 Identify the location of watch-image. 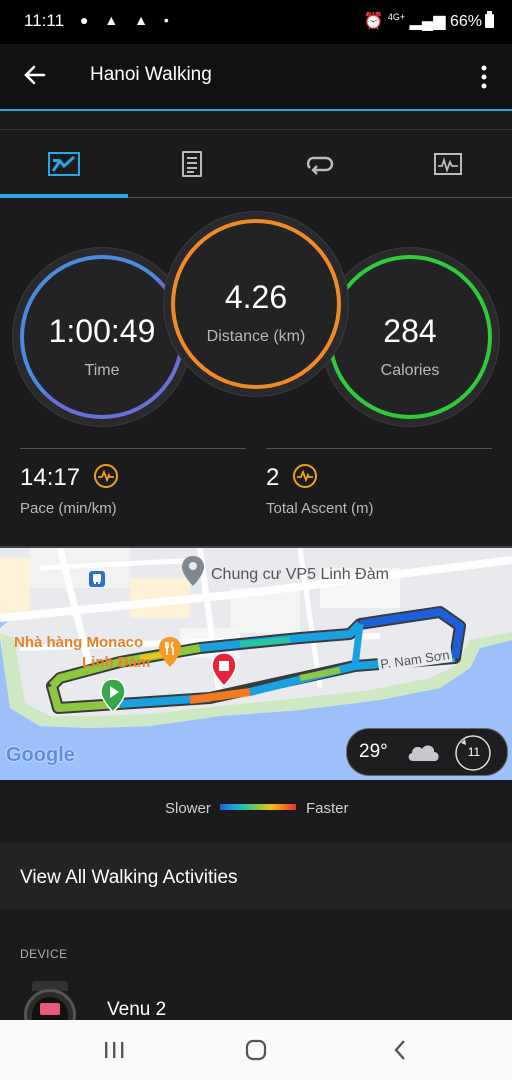
(50, 1001).